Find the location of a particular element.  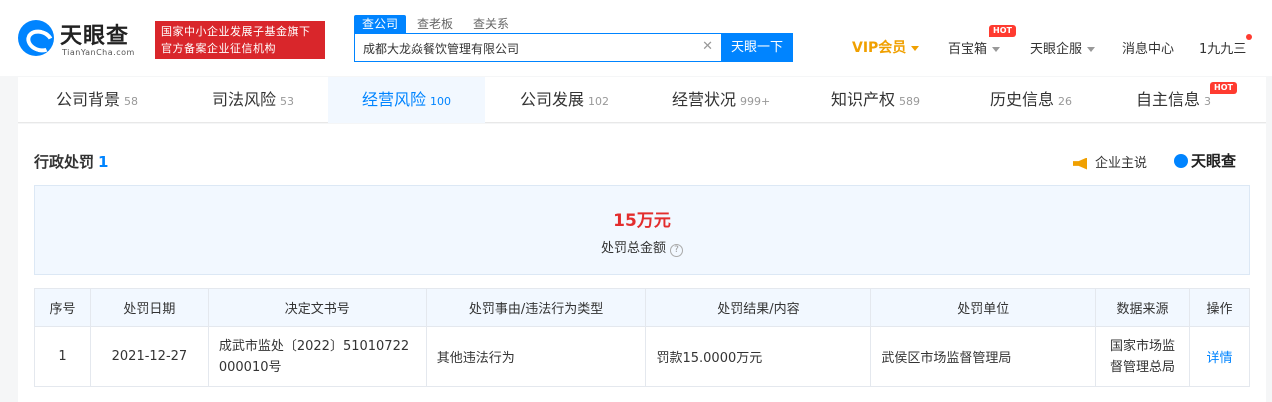

tab-history: 历史信息 26 is located at coordinates (1031, 100).